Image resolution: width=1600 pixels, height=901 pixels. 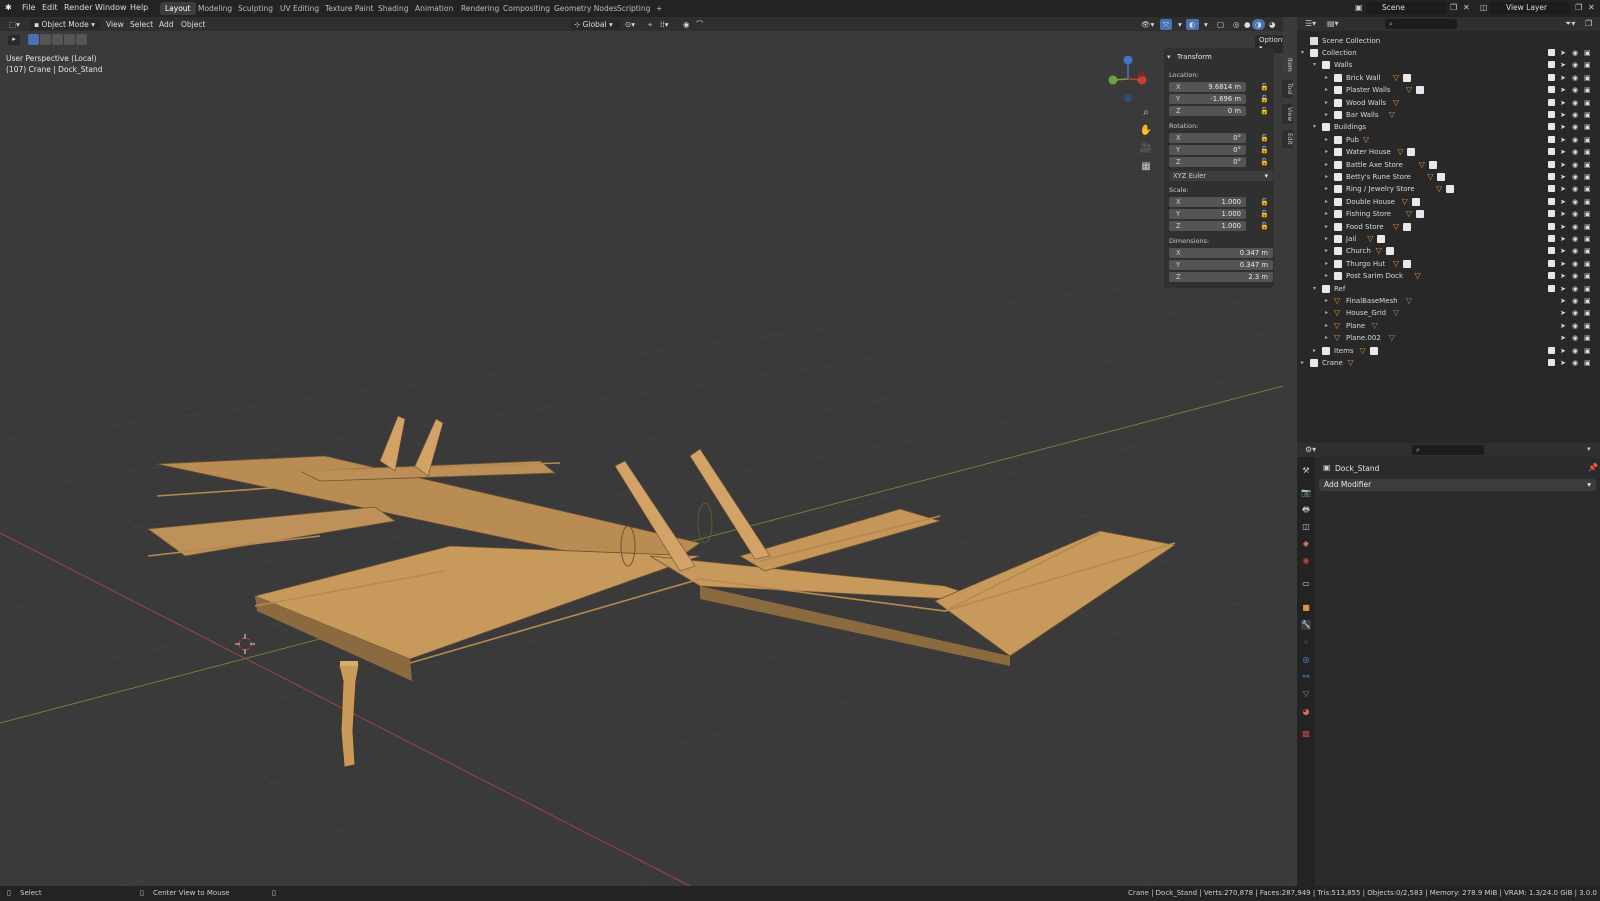 What do you see at coordinates (595, 24) in the screenshot?
I see `transform-orientation-dropdown: ⊹ Global ▾` at bounding box center [595, 24].